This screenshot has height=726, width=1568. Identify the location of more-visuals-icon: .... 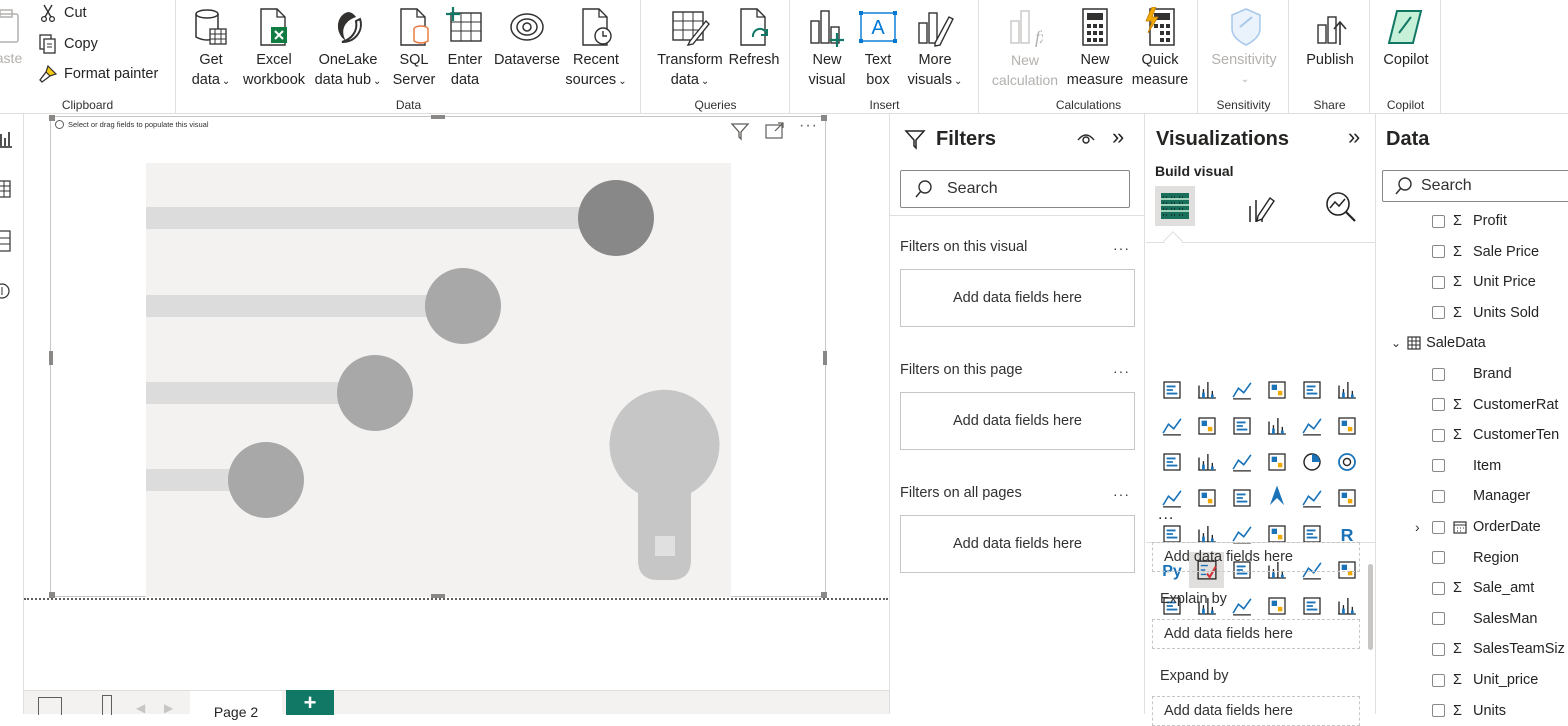
(1166, 515).